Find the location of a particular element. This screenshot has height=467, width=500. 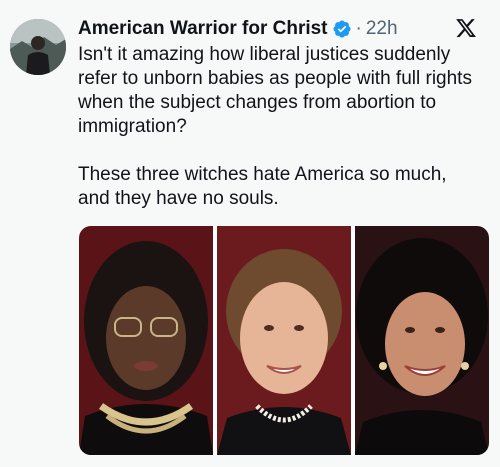

author-name: American Warrior for Christ is located at coordinates (203, 29).